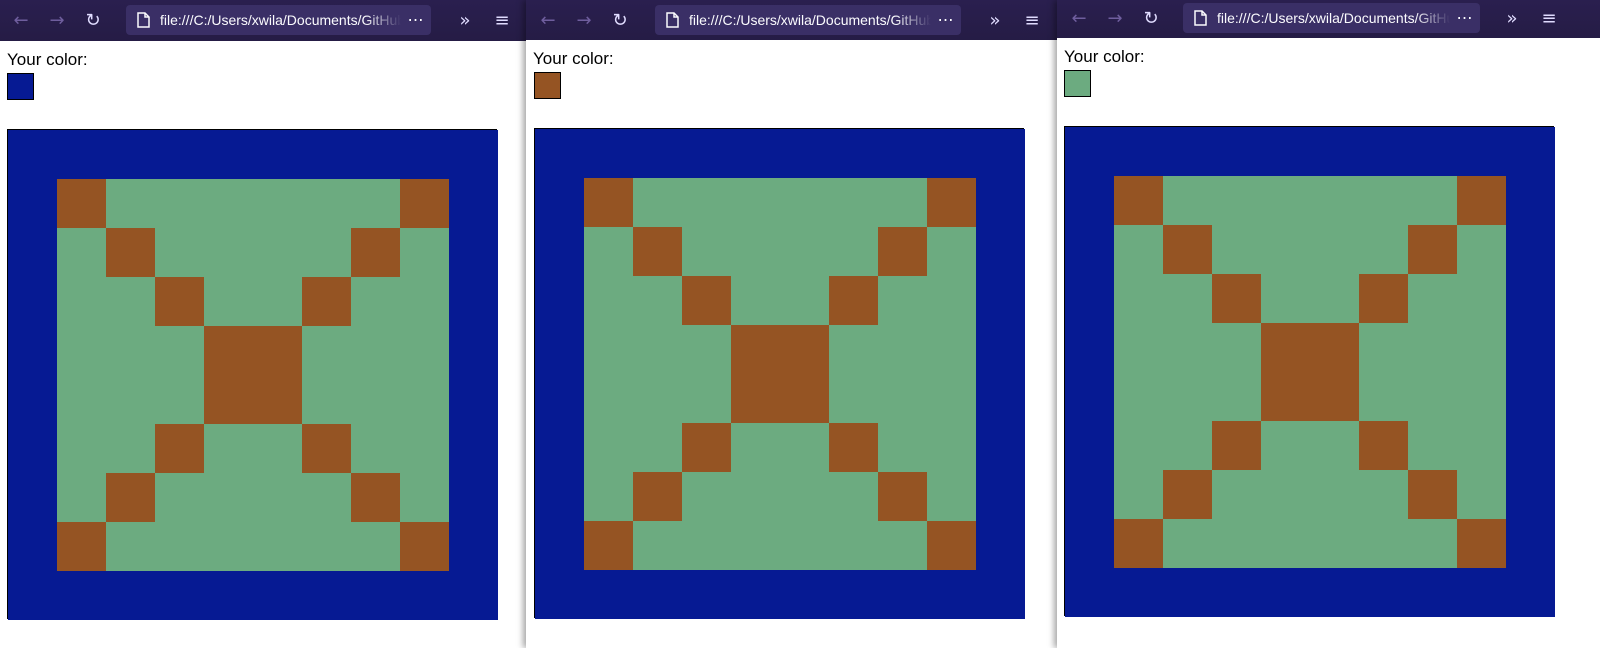 The image size is (1600, 648). Describe the element at coordinates (946, 20) in the screenshot. I see `more-icon: ⋯` at that location.